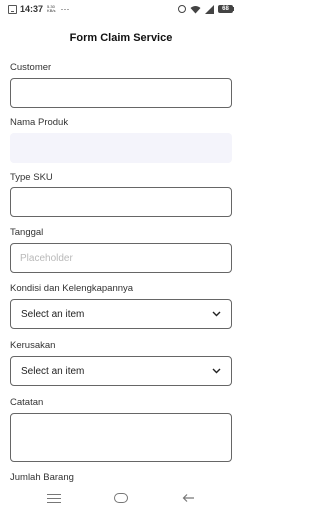 This screenshot has width=320, height=512. What do you see at coordinates (121, 437) in the screenshot?
I see `catatan-textarea` at bounding box center [121, 437].